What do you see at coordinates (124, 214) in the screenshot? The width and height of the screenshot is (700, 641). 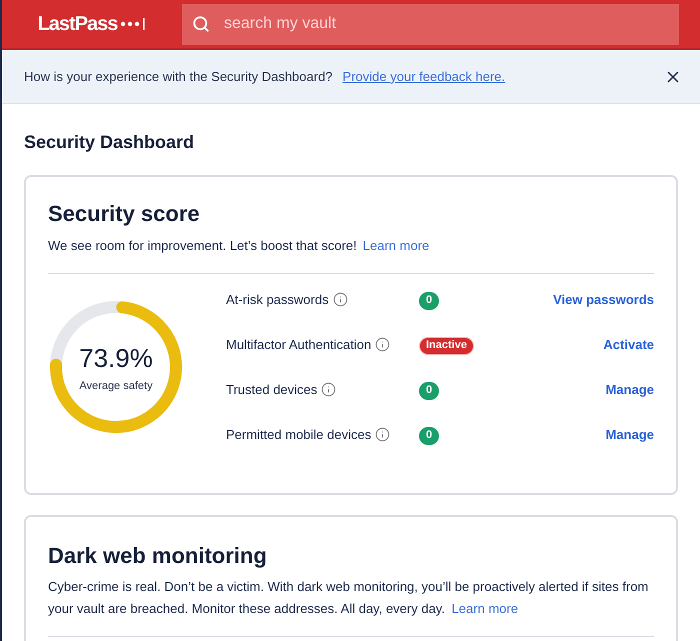 I see `card-title: Security score` at bounding box center [124, 214].